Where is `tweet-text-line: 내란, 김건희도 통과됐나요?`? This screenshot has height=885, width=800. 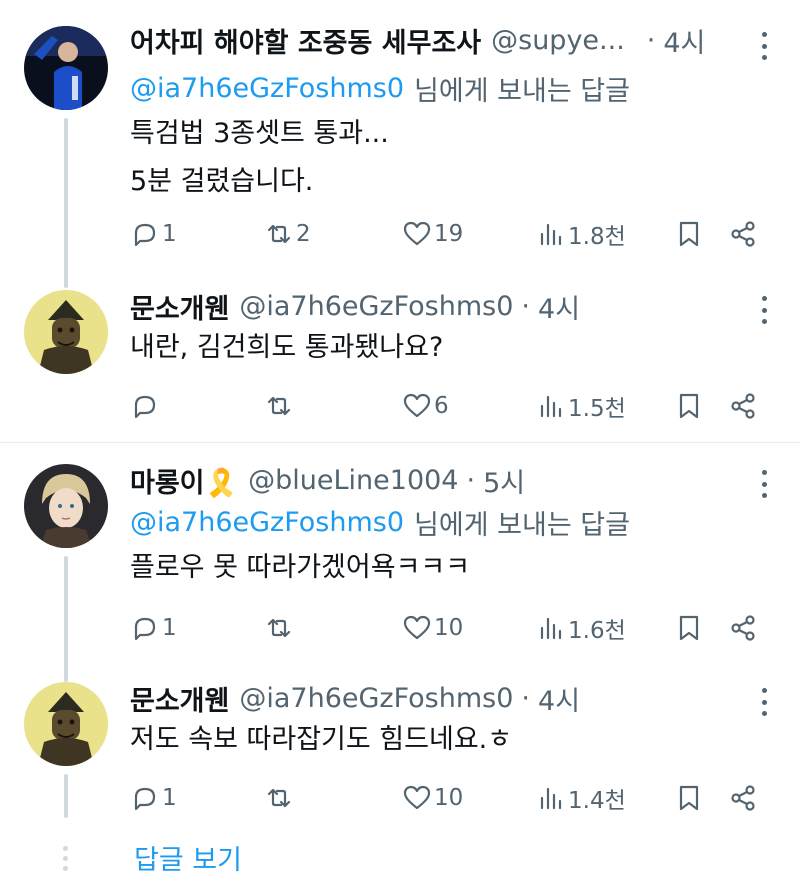 tweet-text-line: 내란, 김건희도 통과됐나요? is located at coordinates (287, 347).